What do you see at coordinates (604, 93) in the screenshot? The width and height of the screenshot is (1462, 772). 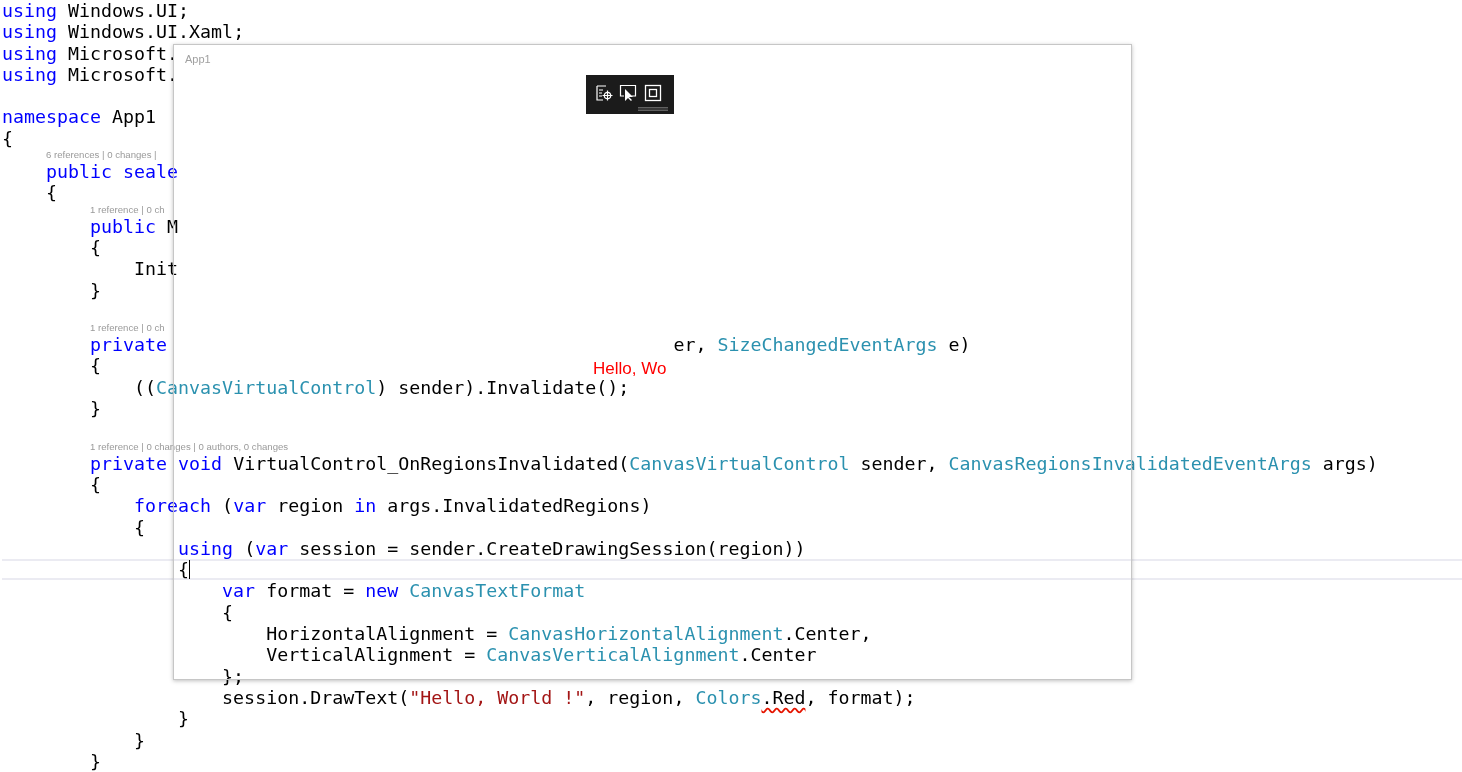 I see `list-target-icon` at bounding box center [604, 93].